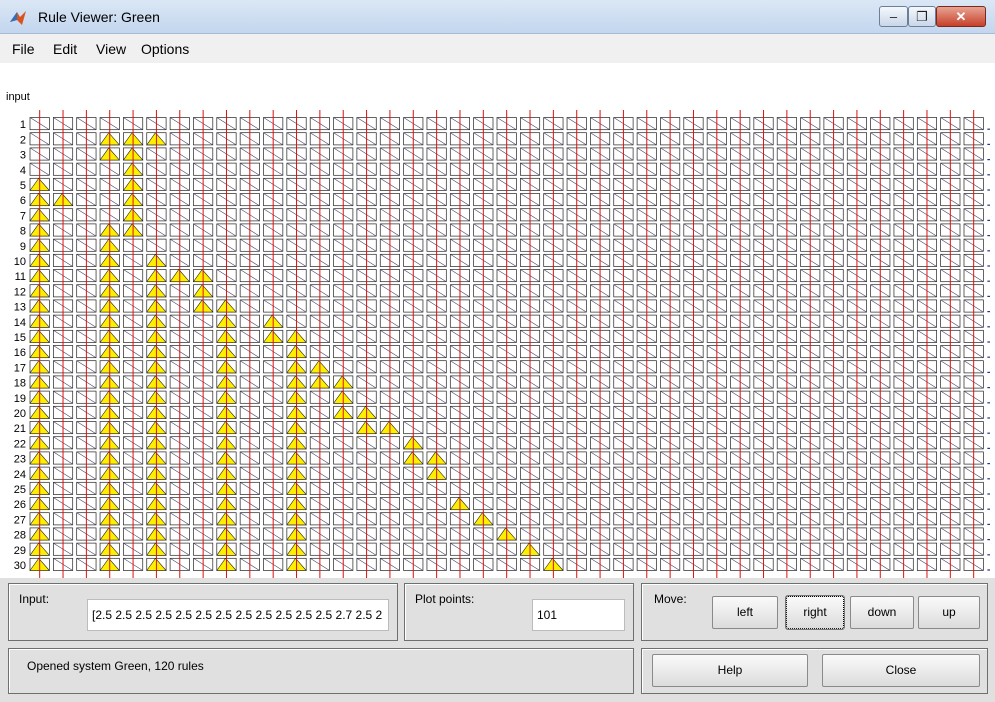  What do you see at coordinates (20, 536) in the screenshot?
I see `rule-row-label: 28` at bounding box center [20, 536].